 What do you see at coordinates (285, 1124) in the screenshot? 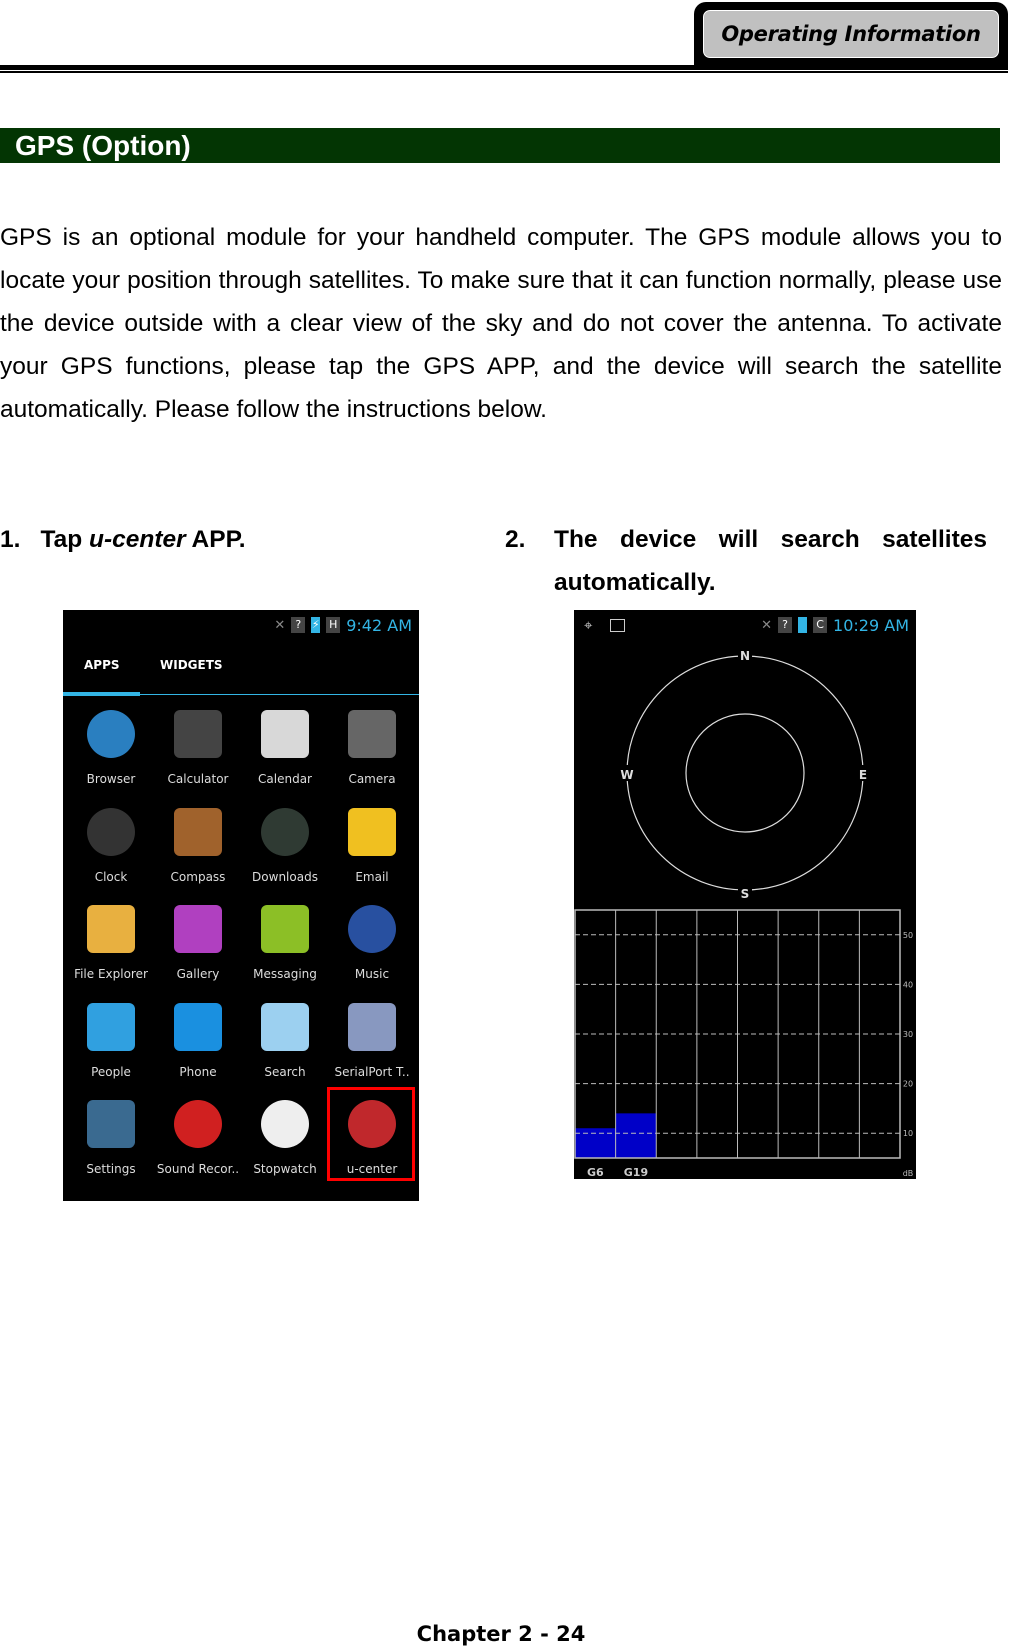
I see `stopwatch-icon` at bounding box center [285, 1124].